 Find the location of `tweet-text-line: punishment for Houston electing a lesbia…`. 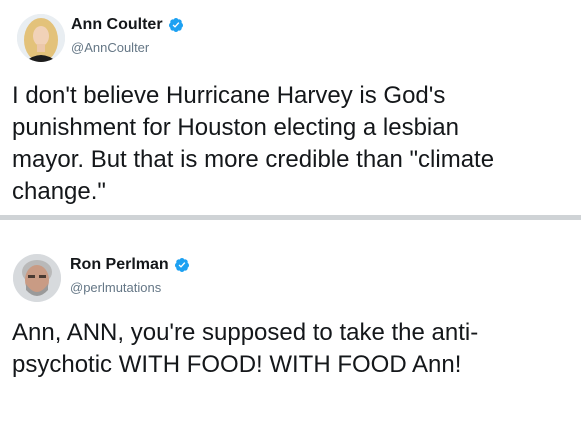

tweet-text-line: punishment for Houston electing a lesbia… is located at coordinates (235, 127).